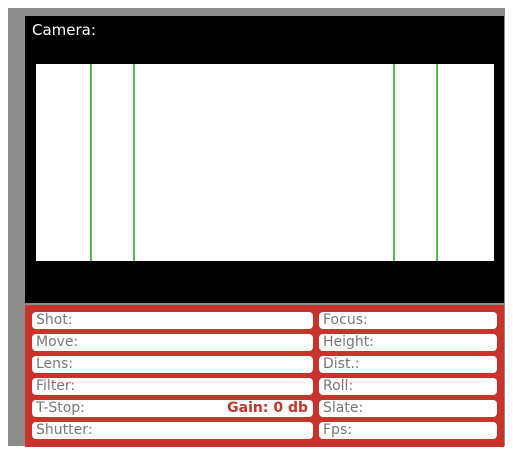 This screenshot has width=513, height=454. Describe the element at coordinates (408, 342) in the screenshot. I see `height-field: Height:` at that location.